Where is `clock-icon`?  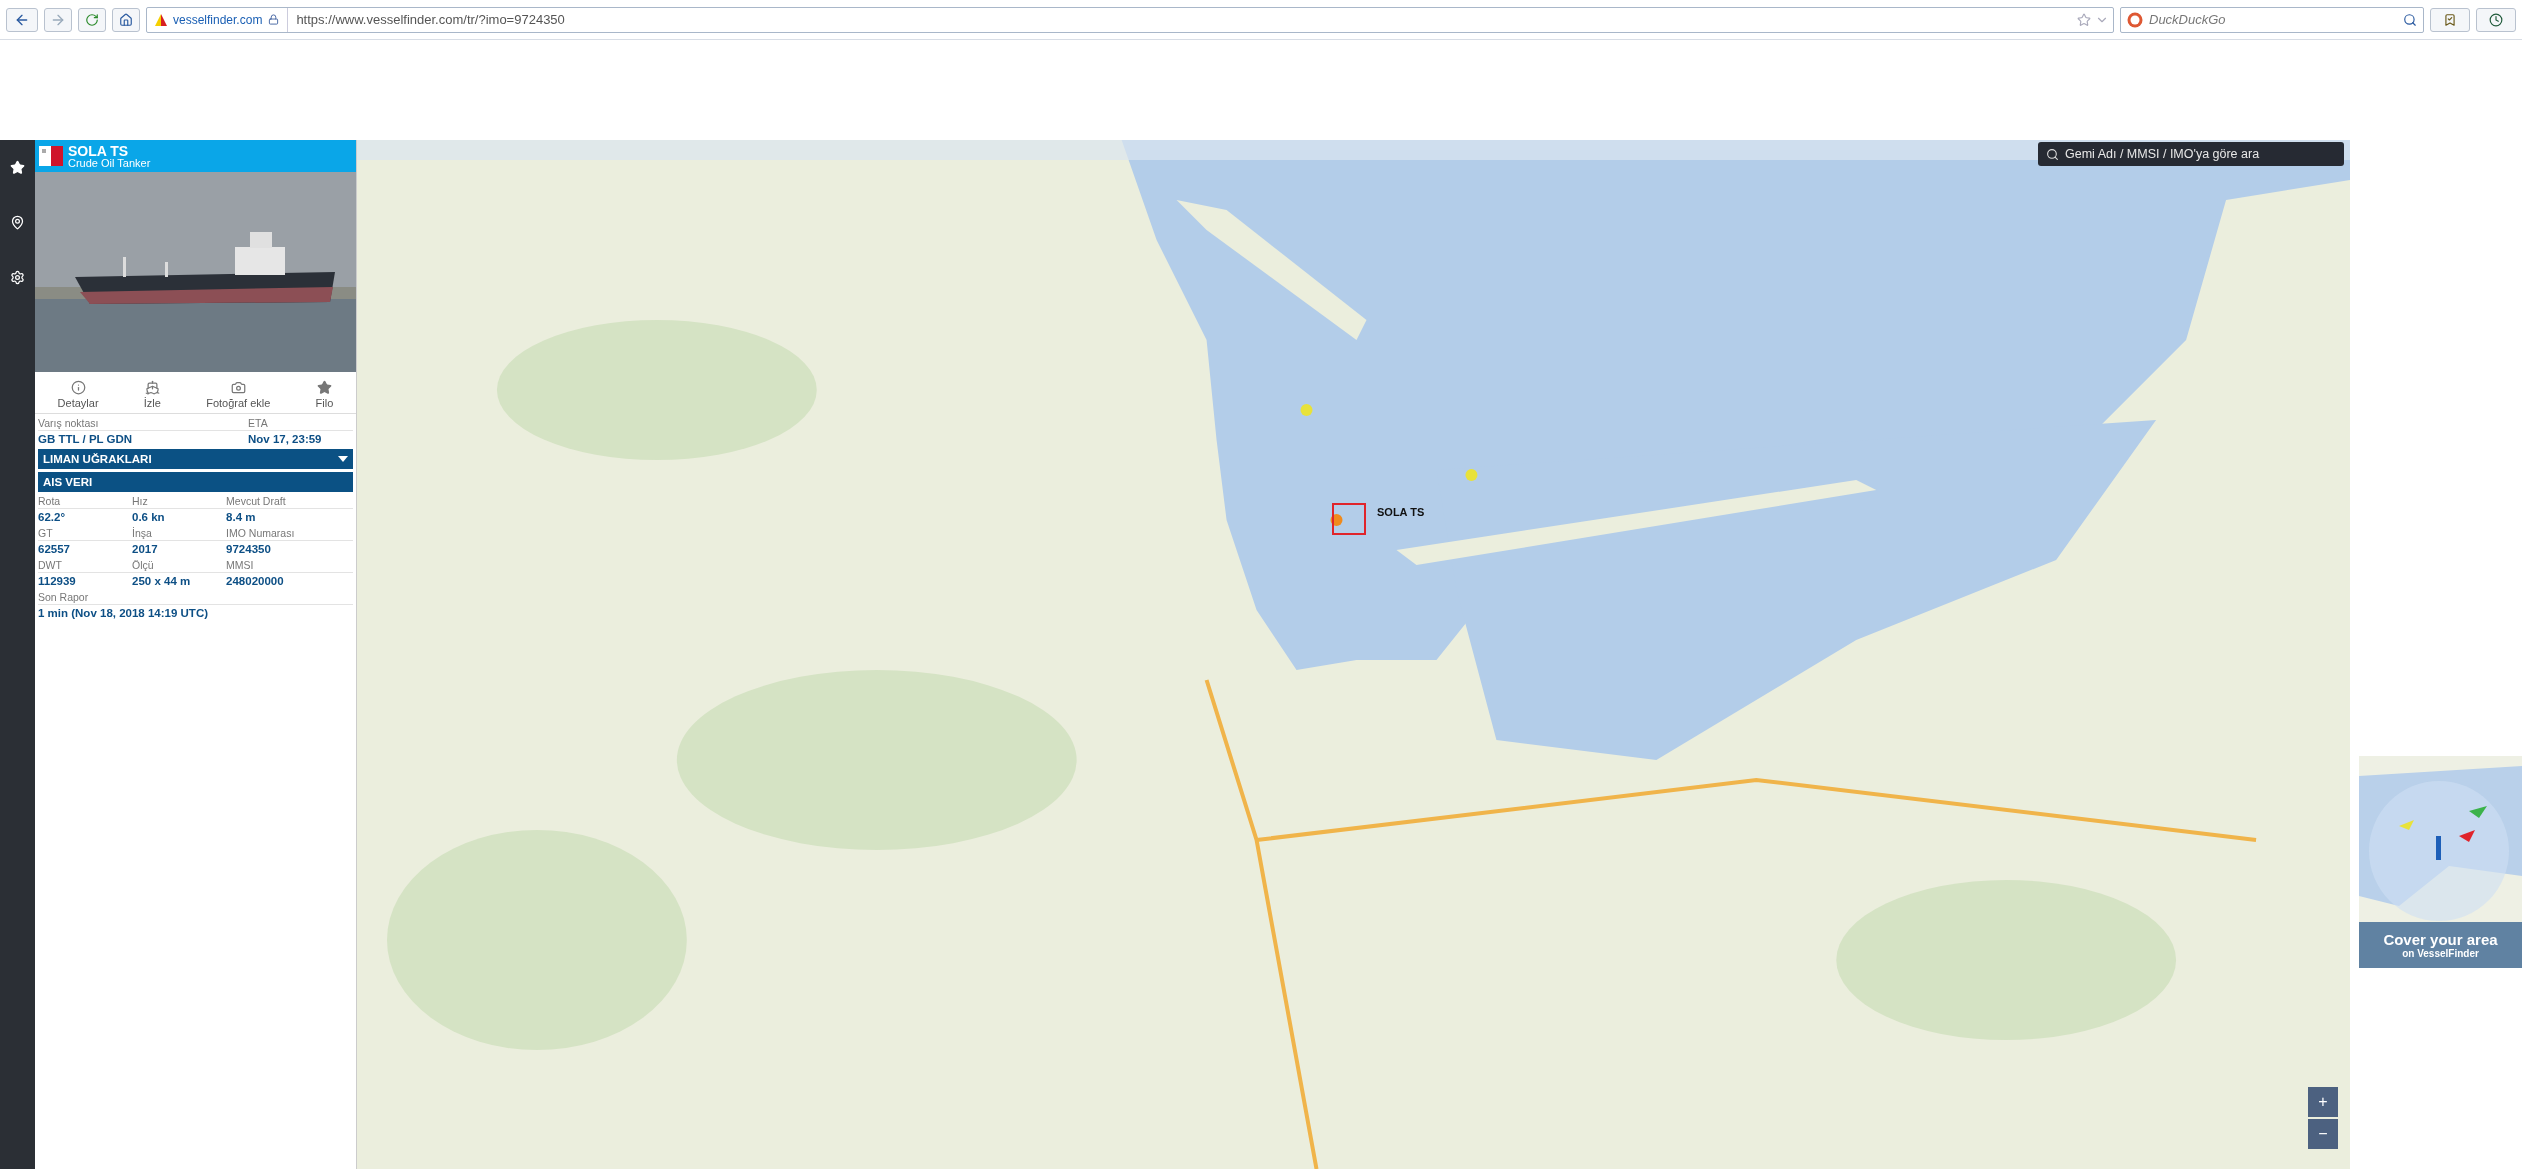 clock-icon is located at coordinates (2496, 19).